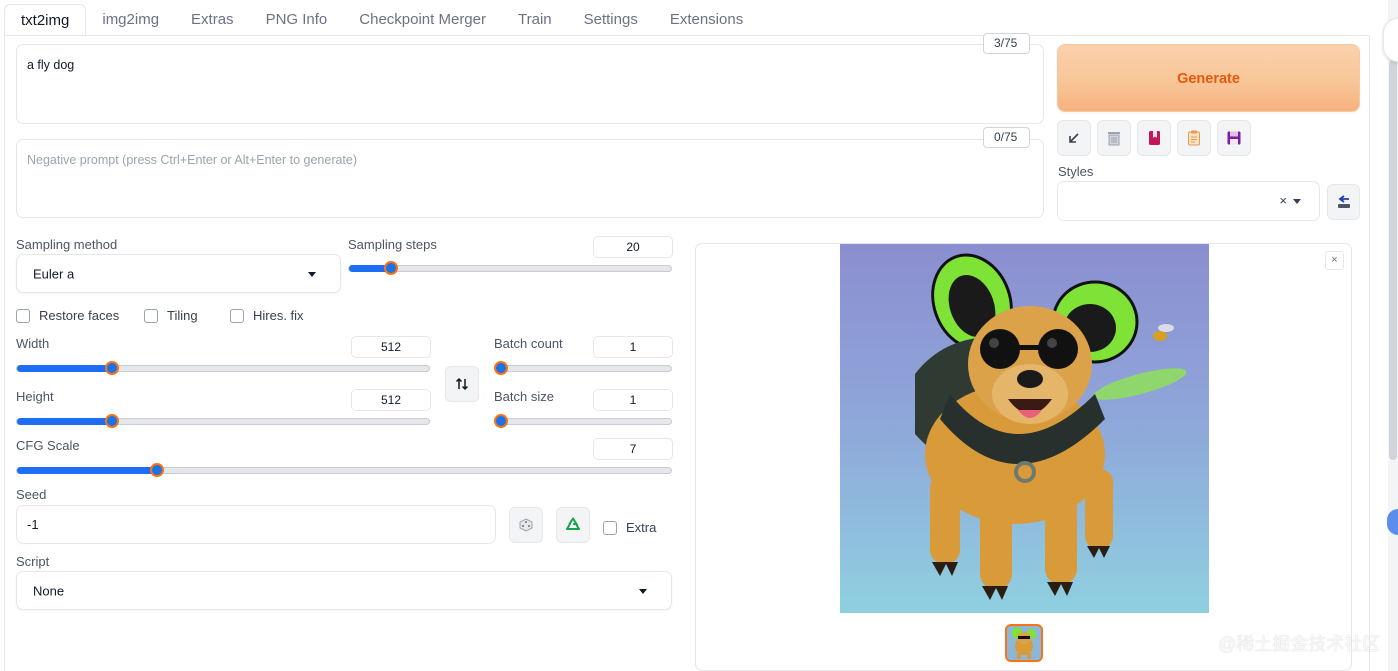 This screenshot has height=671, width=1398. Describe the element at coordinates (391, 347) in the screenshot. I see `width-input: 512` at that location.